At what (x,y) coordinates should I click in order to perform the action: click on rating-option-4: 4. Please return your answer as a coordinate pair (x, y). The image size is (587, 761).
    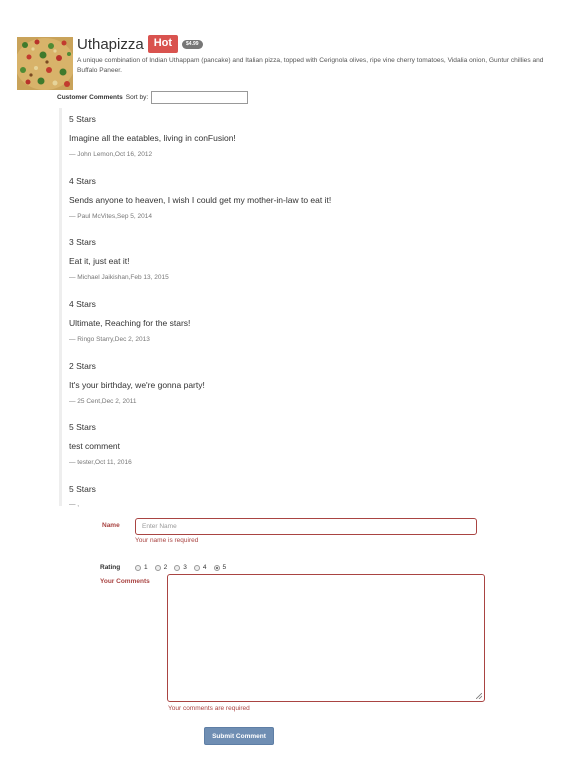
    Looking at the image, I should click on (200, 567).